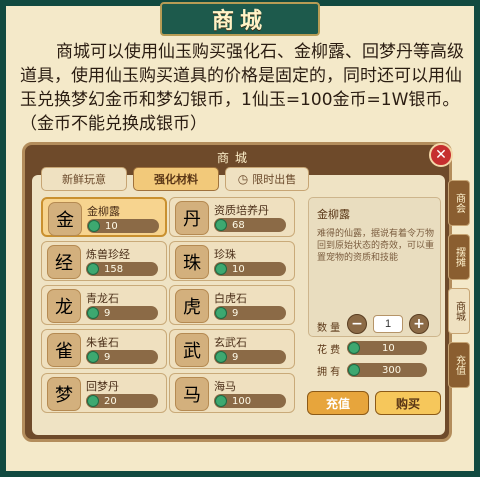 This screenshot has width=480, height=477. I want to click on item-card: 金 金柳露 10, so click(104, 217).